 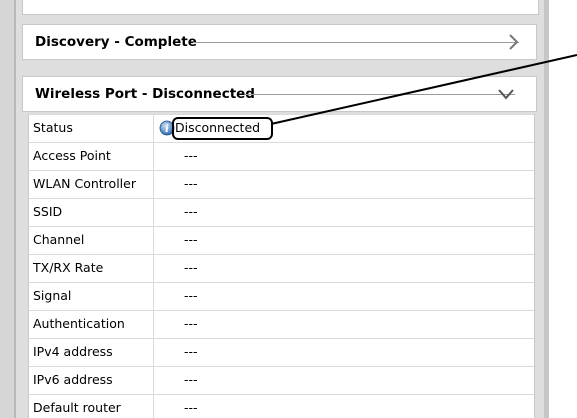 What do you see at coordinates (356, 42) in the screenshot?
I see `discovery-section-rule` at bounding box center [356, 42].